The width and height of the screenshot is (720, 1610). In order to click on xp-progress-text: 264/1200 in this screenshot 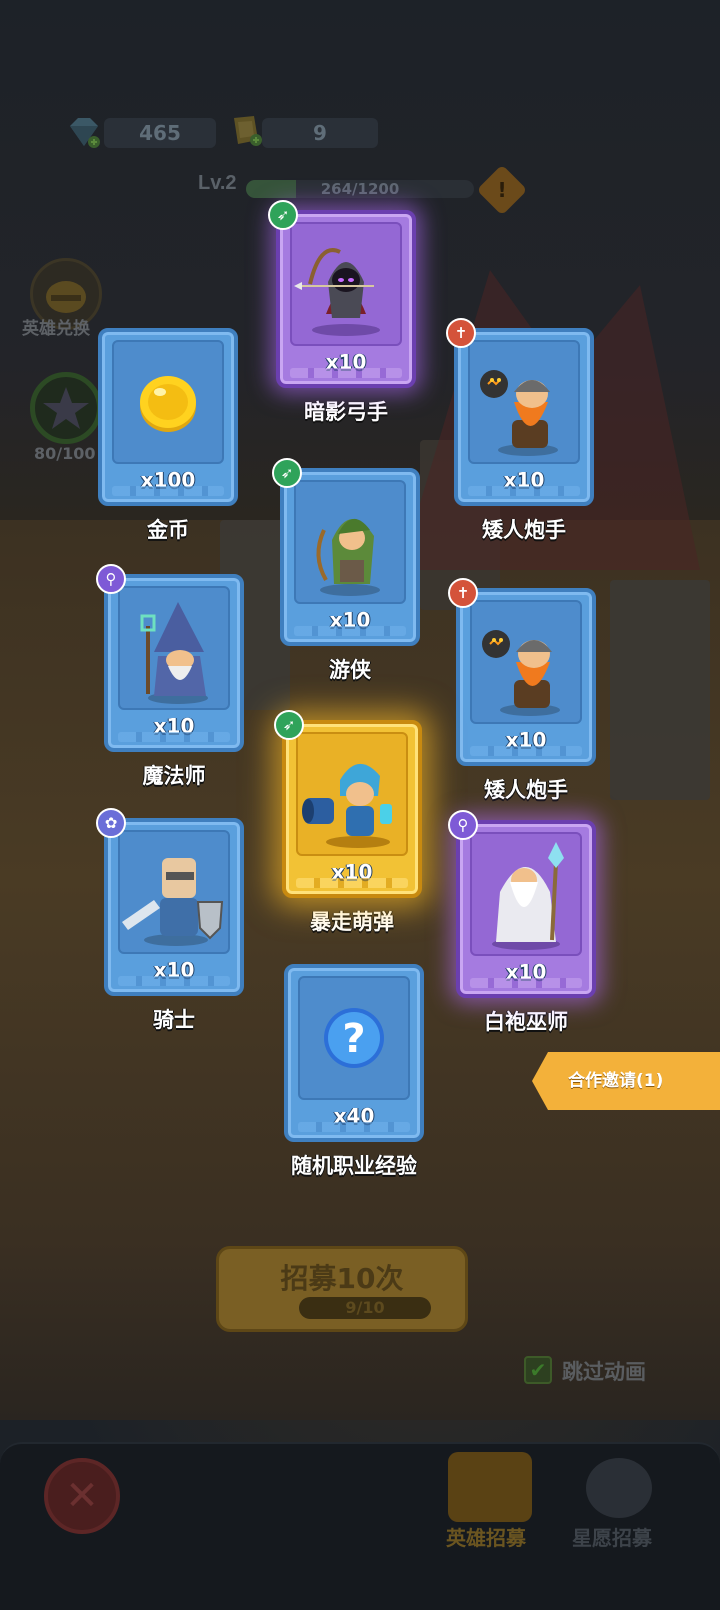, I will do `click(360, 189)`.